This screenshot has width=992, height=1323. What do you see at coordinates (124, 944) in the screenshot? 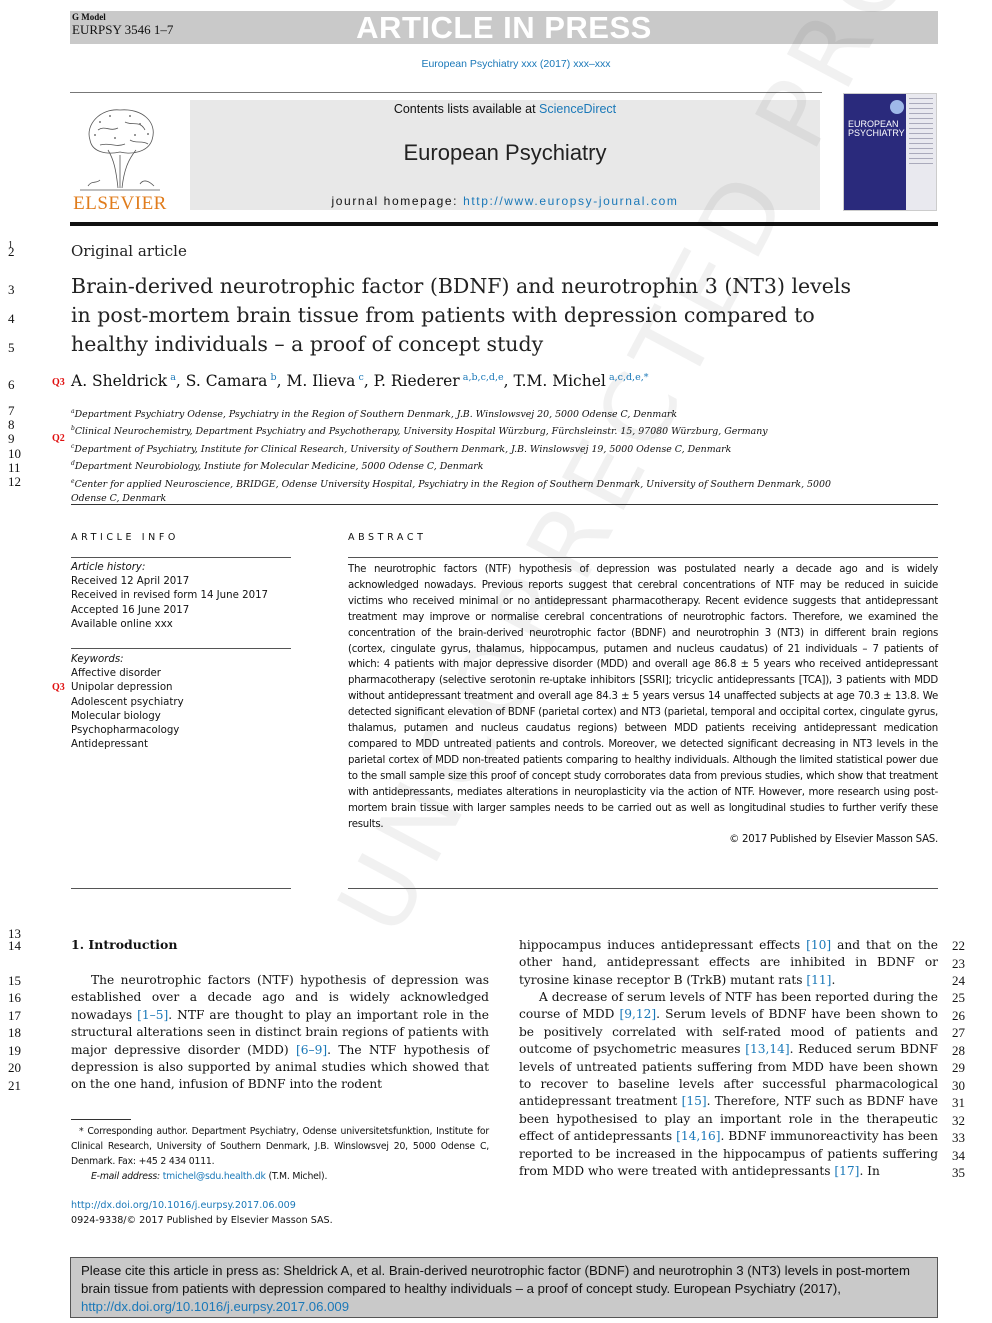
I see `introduction-heading: 1. Introduction` at bounding box center [124, 944].